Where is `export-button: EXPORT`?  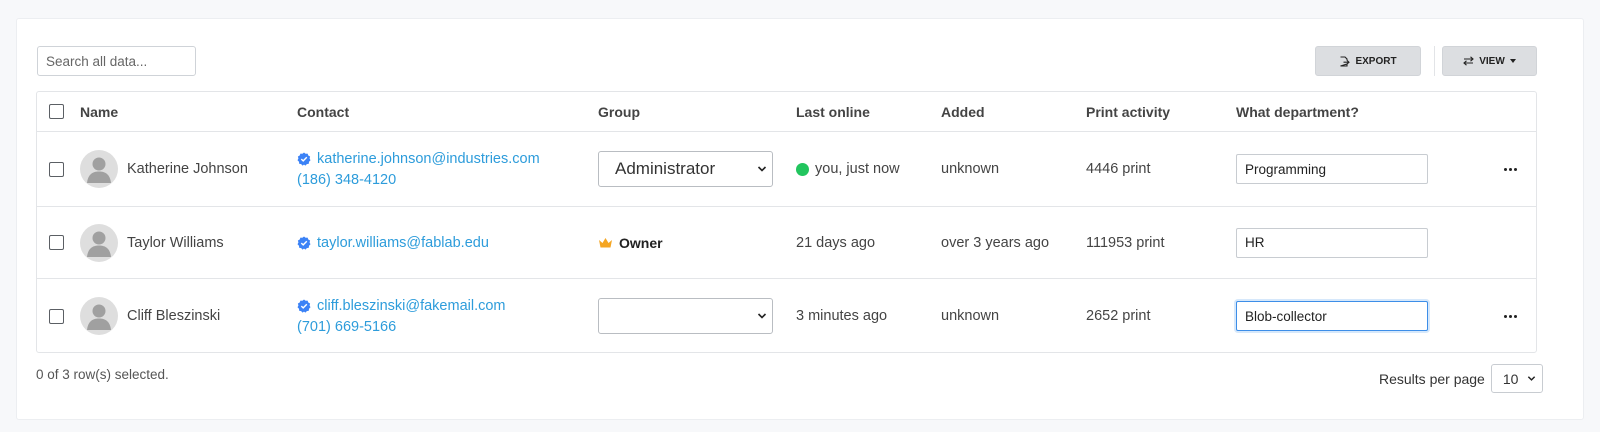 export-button: EXPORT is located at coordinates (1368, 61).